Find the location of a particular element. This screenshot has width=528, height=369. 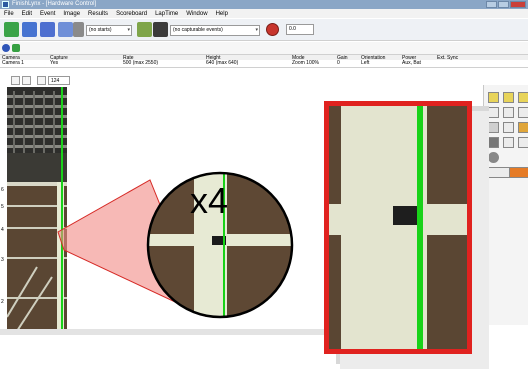

zoom-label: x4 is located at coordinates (209, 200).